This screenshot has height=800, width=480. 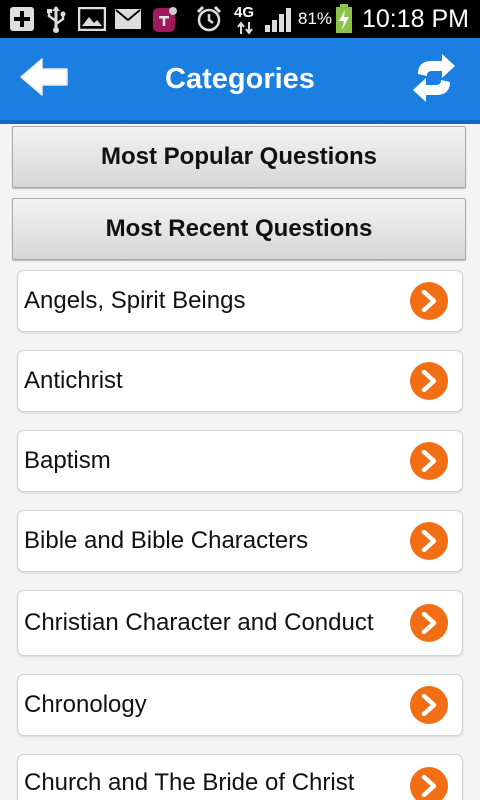 What do you see at coordinates (135, 300) in the screenshot?
I see `category-label: Angels, Spirit Beings` at bounding box center [135, 300].